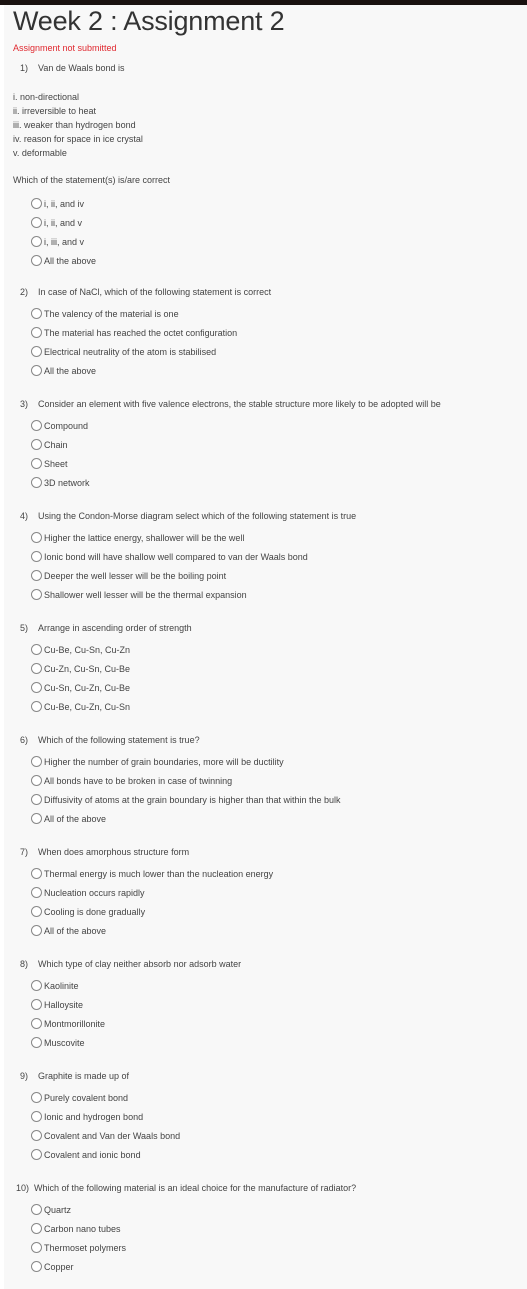 The image size is (527, 1289). I want to click on question-1: 1) Van de Waals bond is, so click(72, 68).